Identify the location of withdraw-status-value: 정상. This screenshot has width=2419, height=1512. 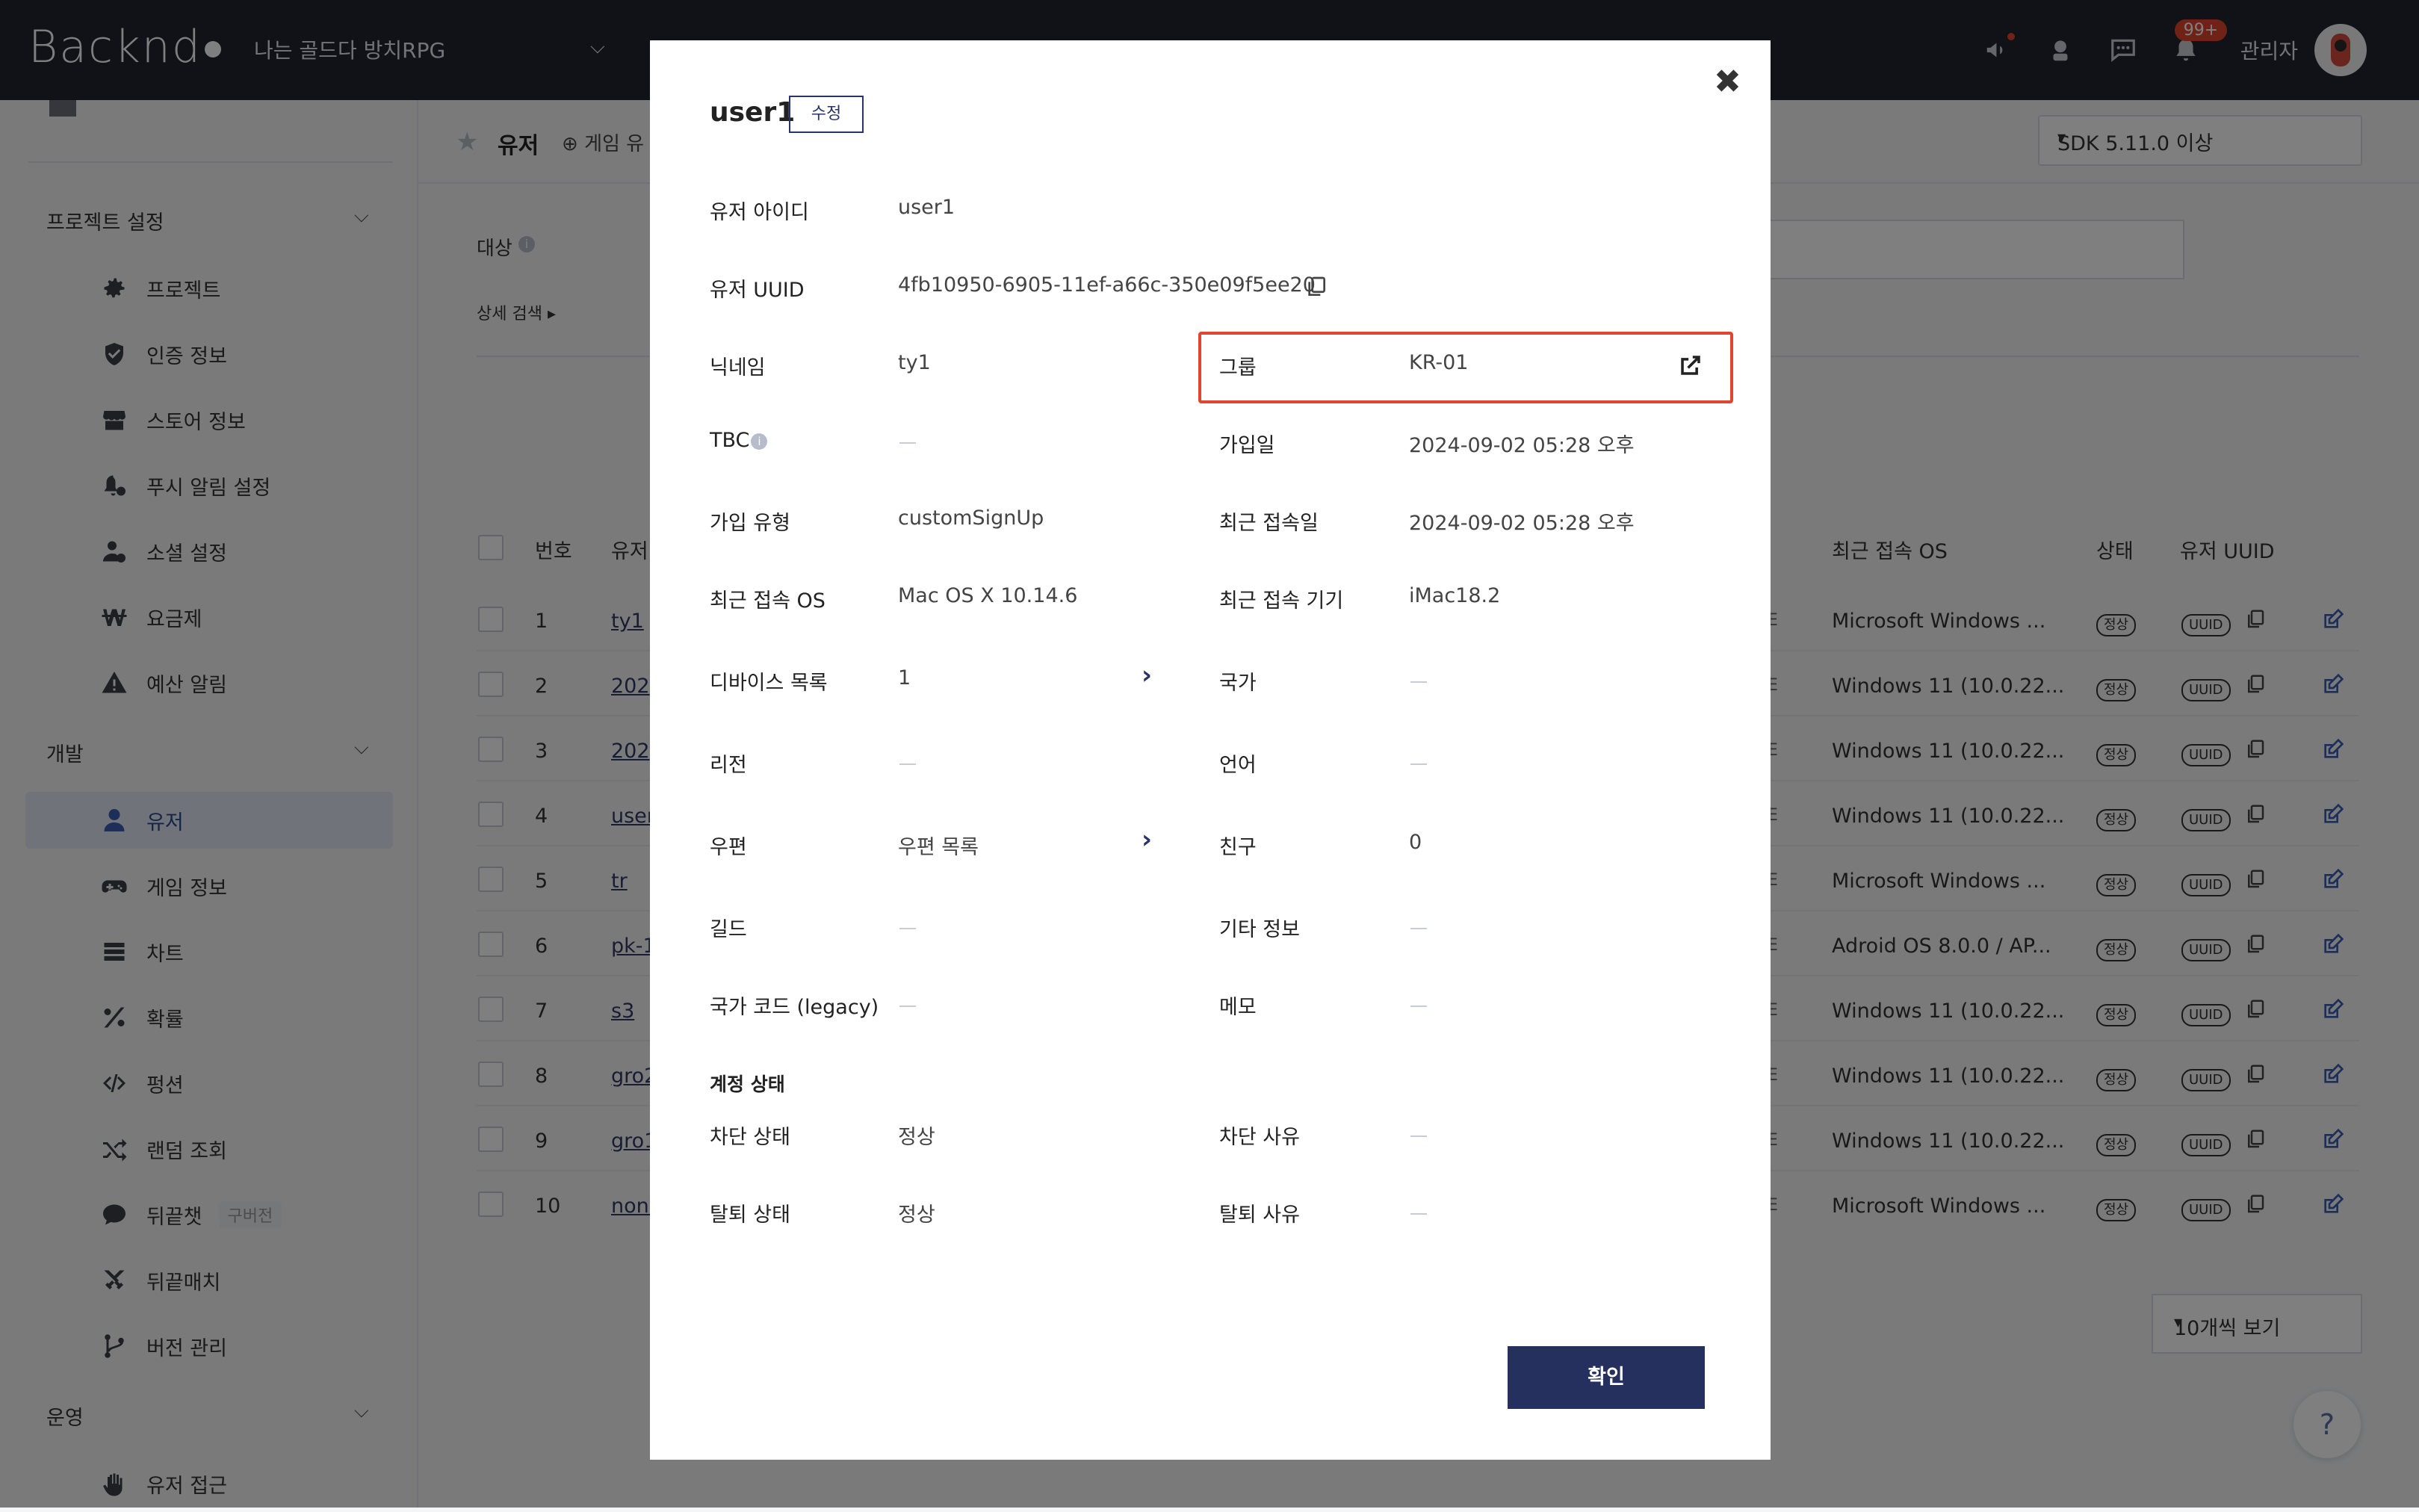
(916, 1215).